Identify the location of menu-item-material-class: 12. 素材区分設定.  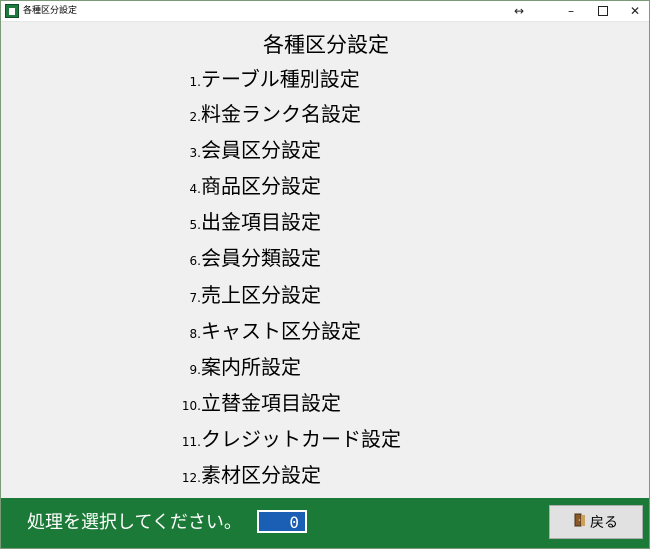
(246, 475).